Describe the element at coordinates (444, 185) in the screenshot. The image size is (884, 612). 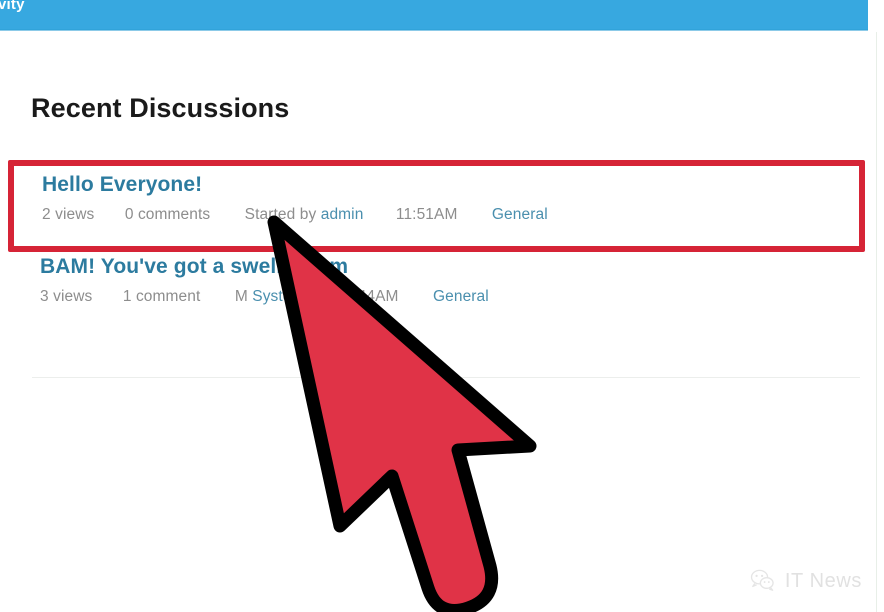
I see `discussion-title-link: Hello Everyone!` at that location.